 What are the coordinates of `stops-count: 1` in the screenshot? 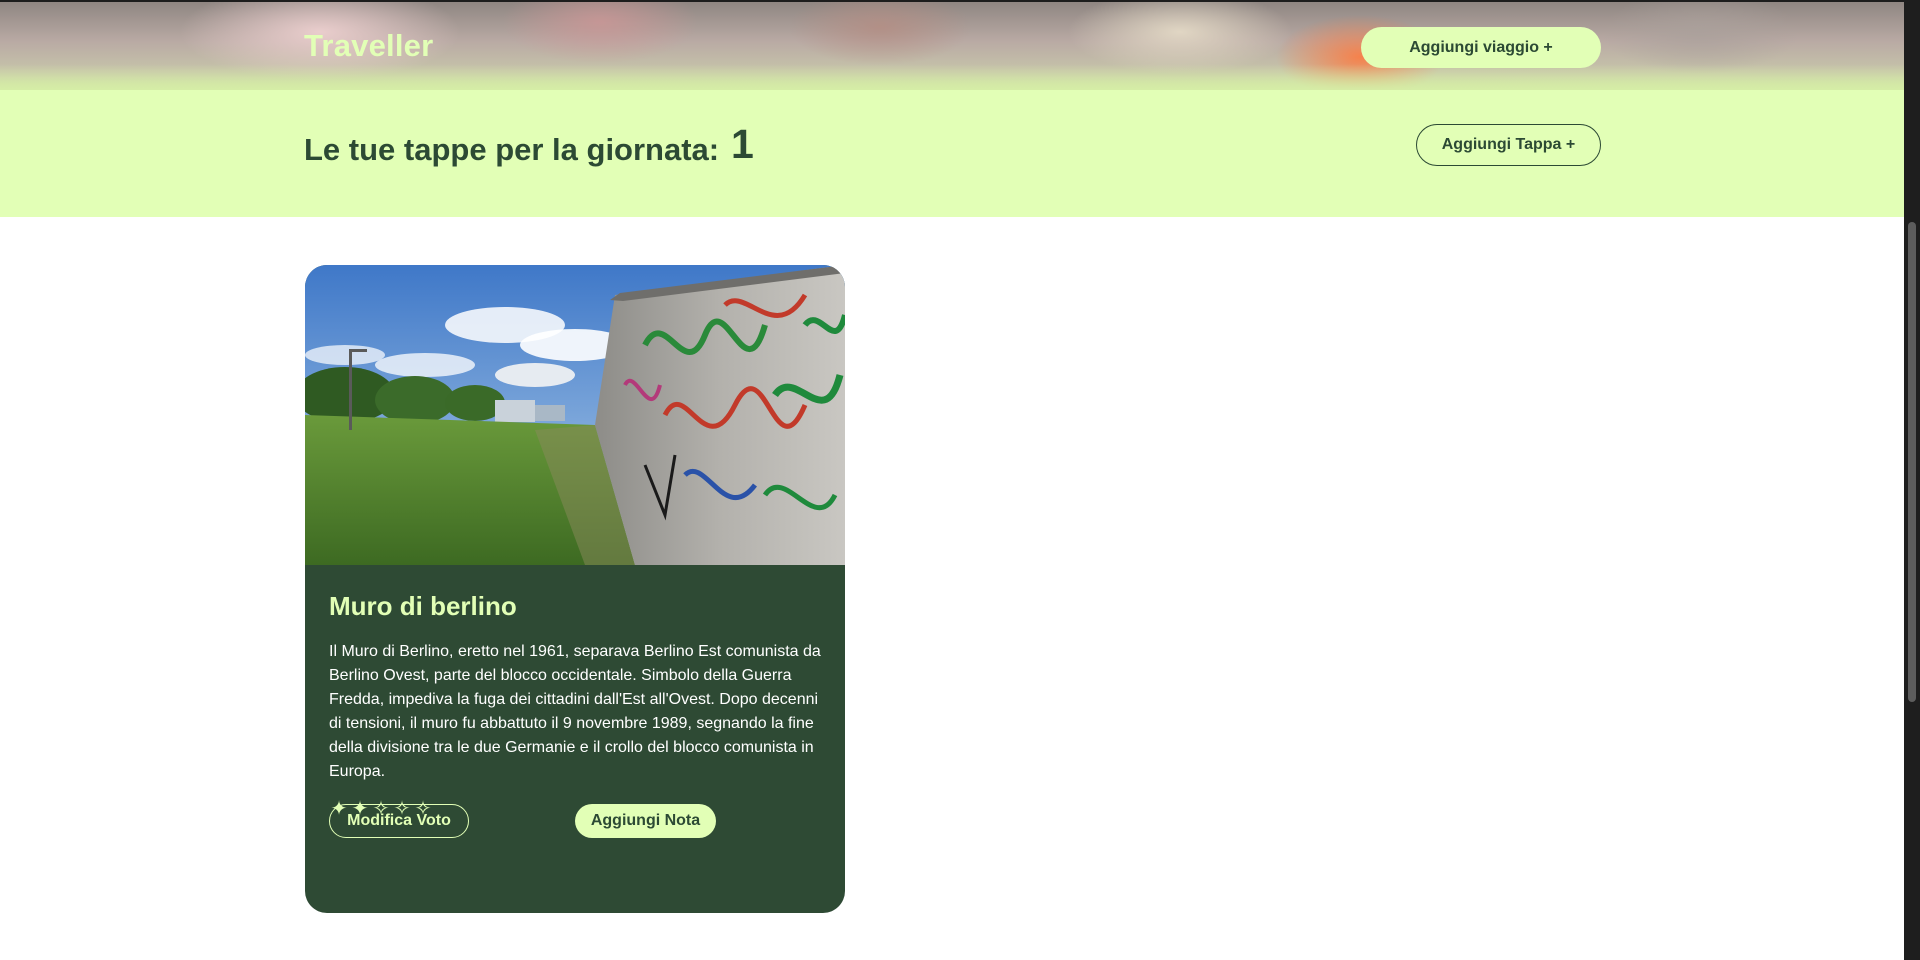 It's located at (742, 144).